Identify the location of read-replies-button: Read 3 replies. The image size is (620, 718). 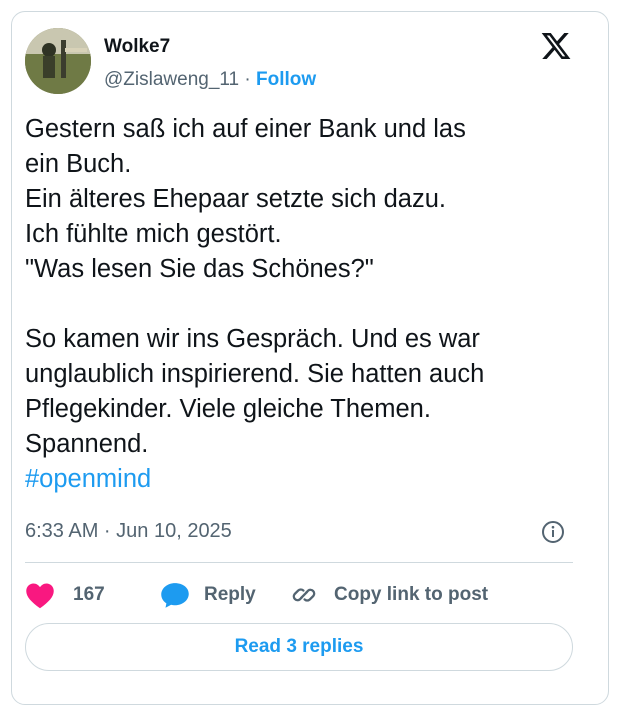
(299, 647).